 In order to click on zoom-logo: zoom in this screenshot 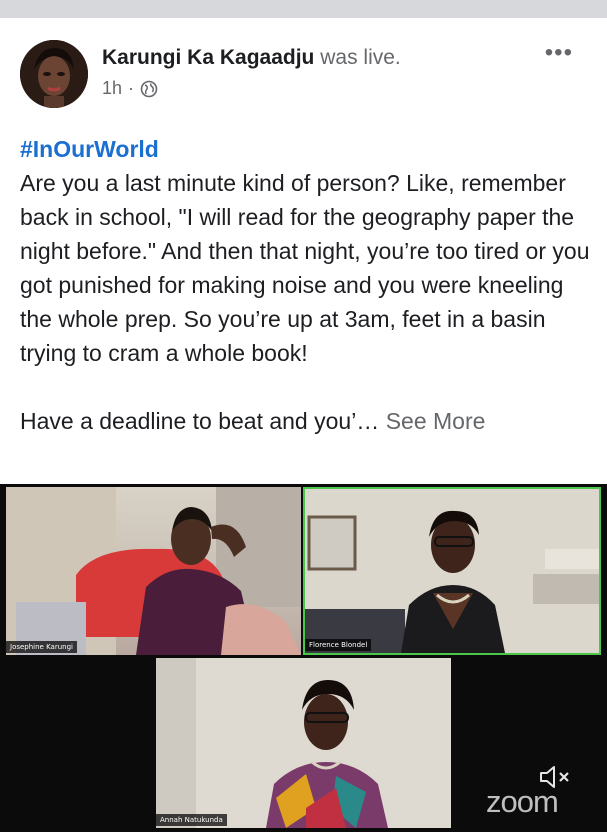, I will do `click(522, 801)`.